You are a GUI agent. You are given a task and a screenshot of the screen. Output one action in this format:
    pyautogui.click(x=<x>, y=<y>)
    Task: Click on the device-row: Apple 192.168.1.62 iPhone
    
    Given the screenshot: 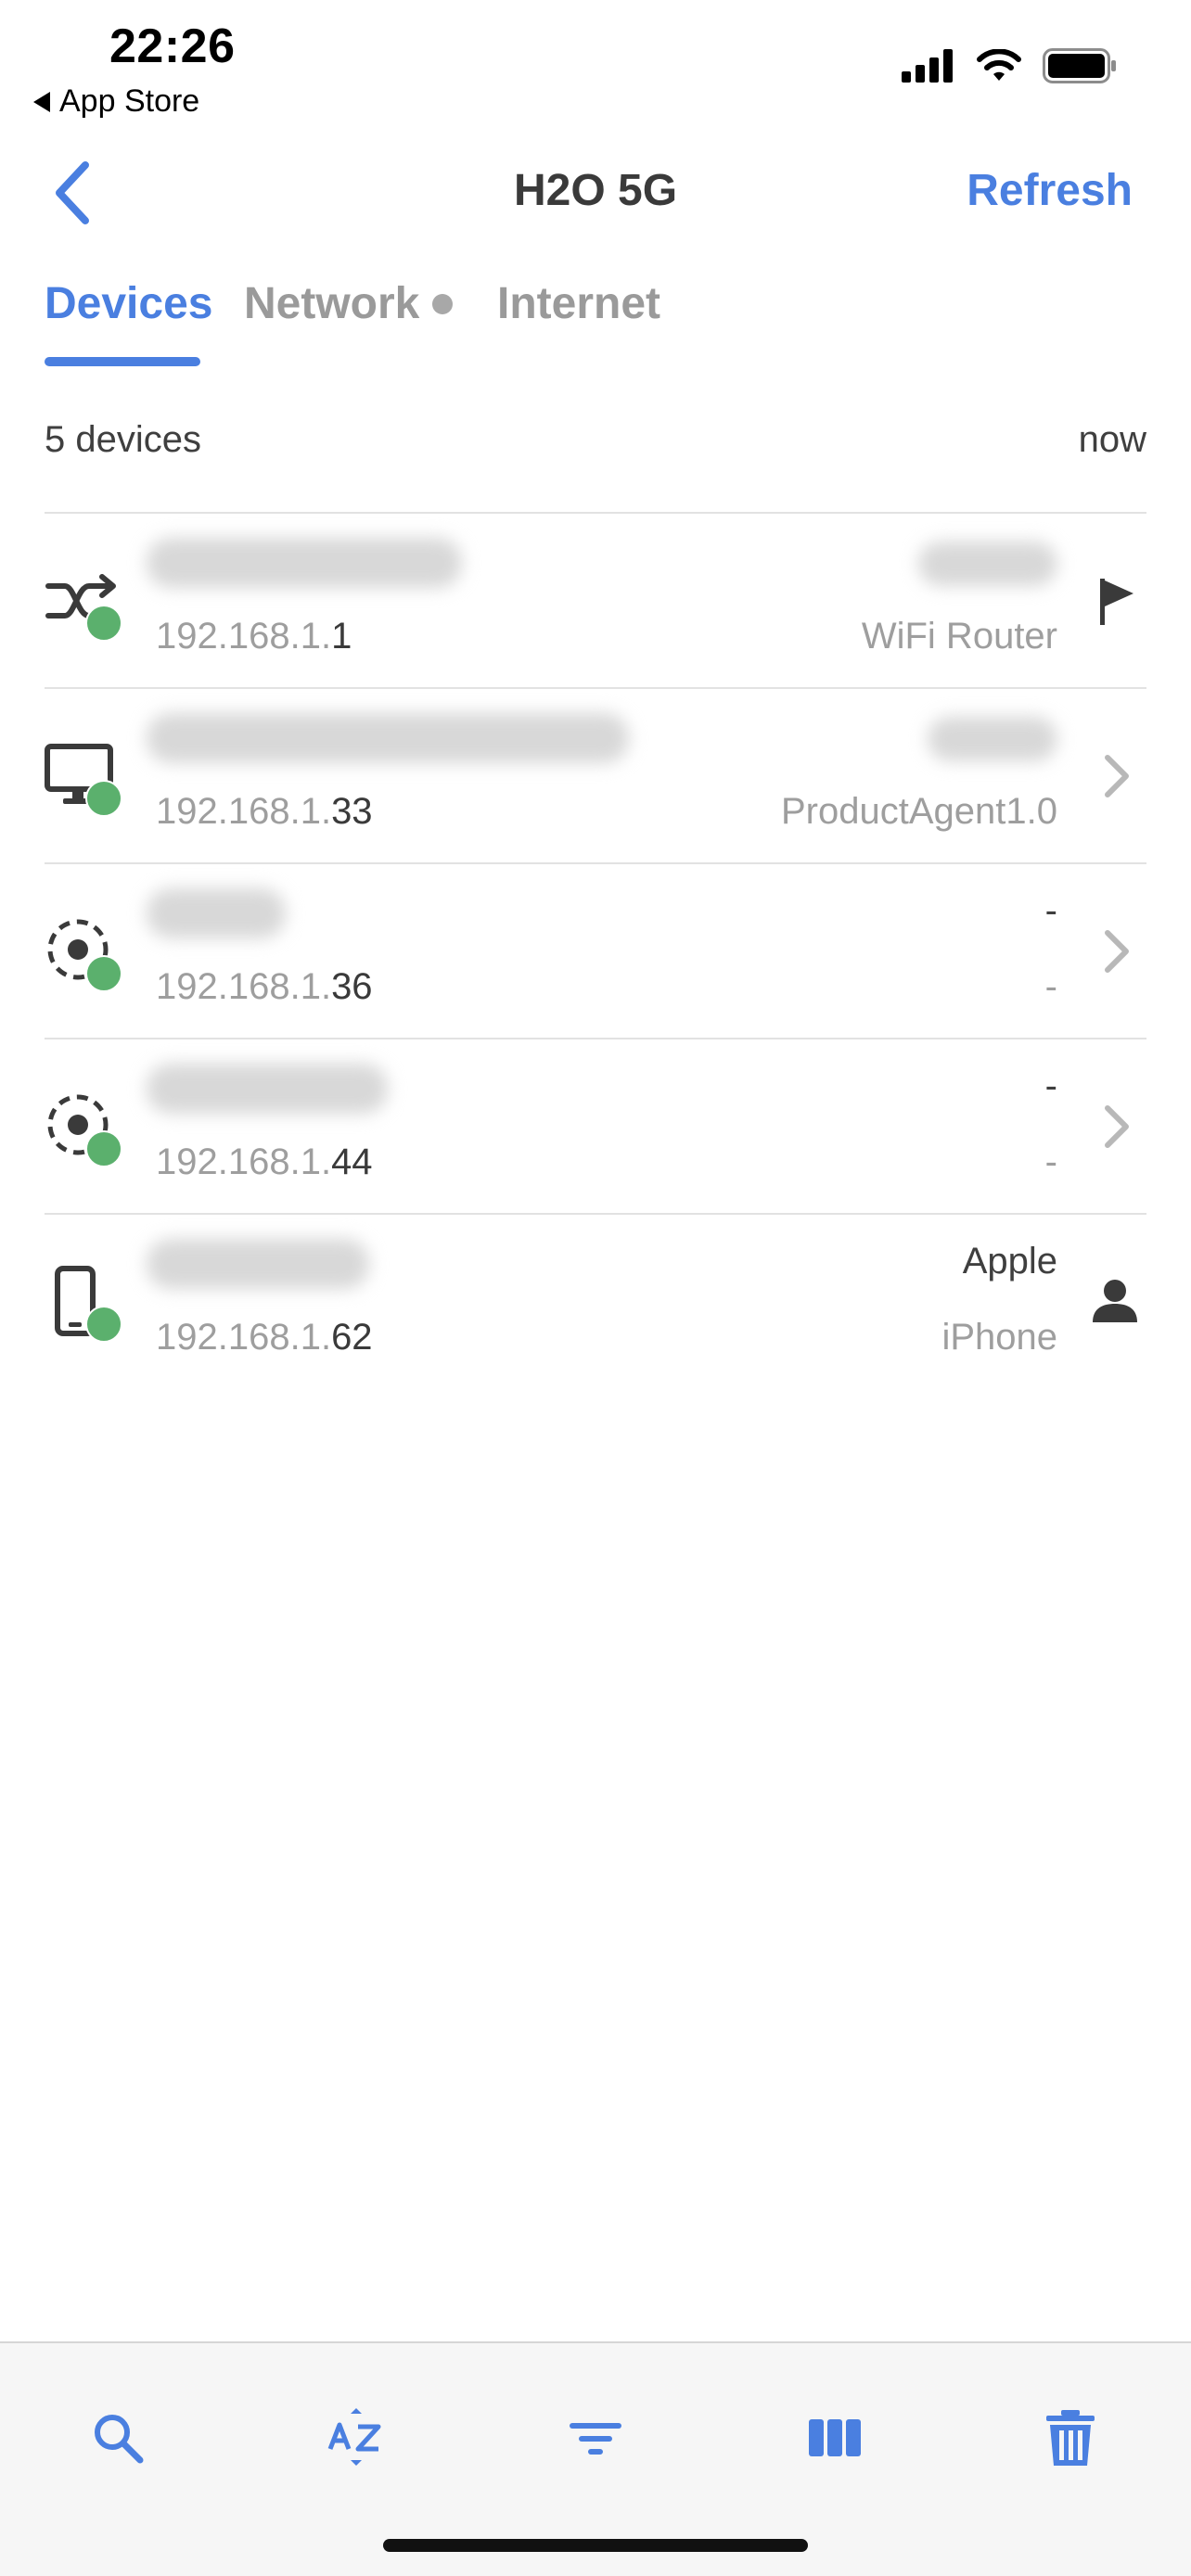 What is the action you would take?
    pyautogui.click(x=595, y=1303)
    